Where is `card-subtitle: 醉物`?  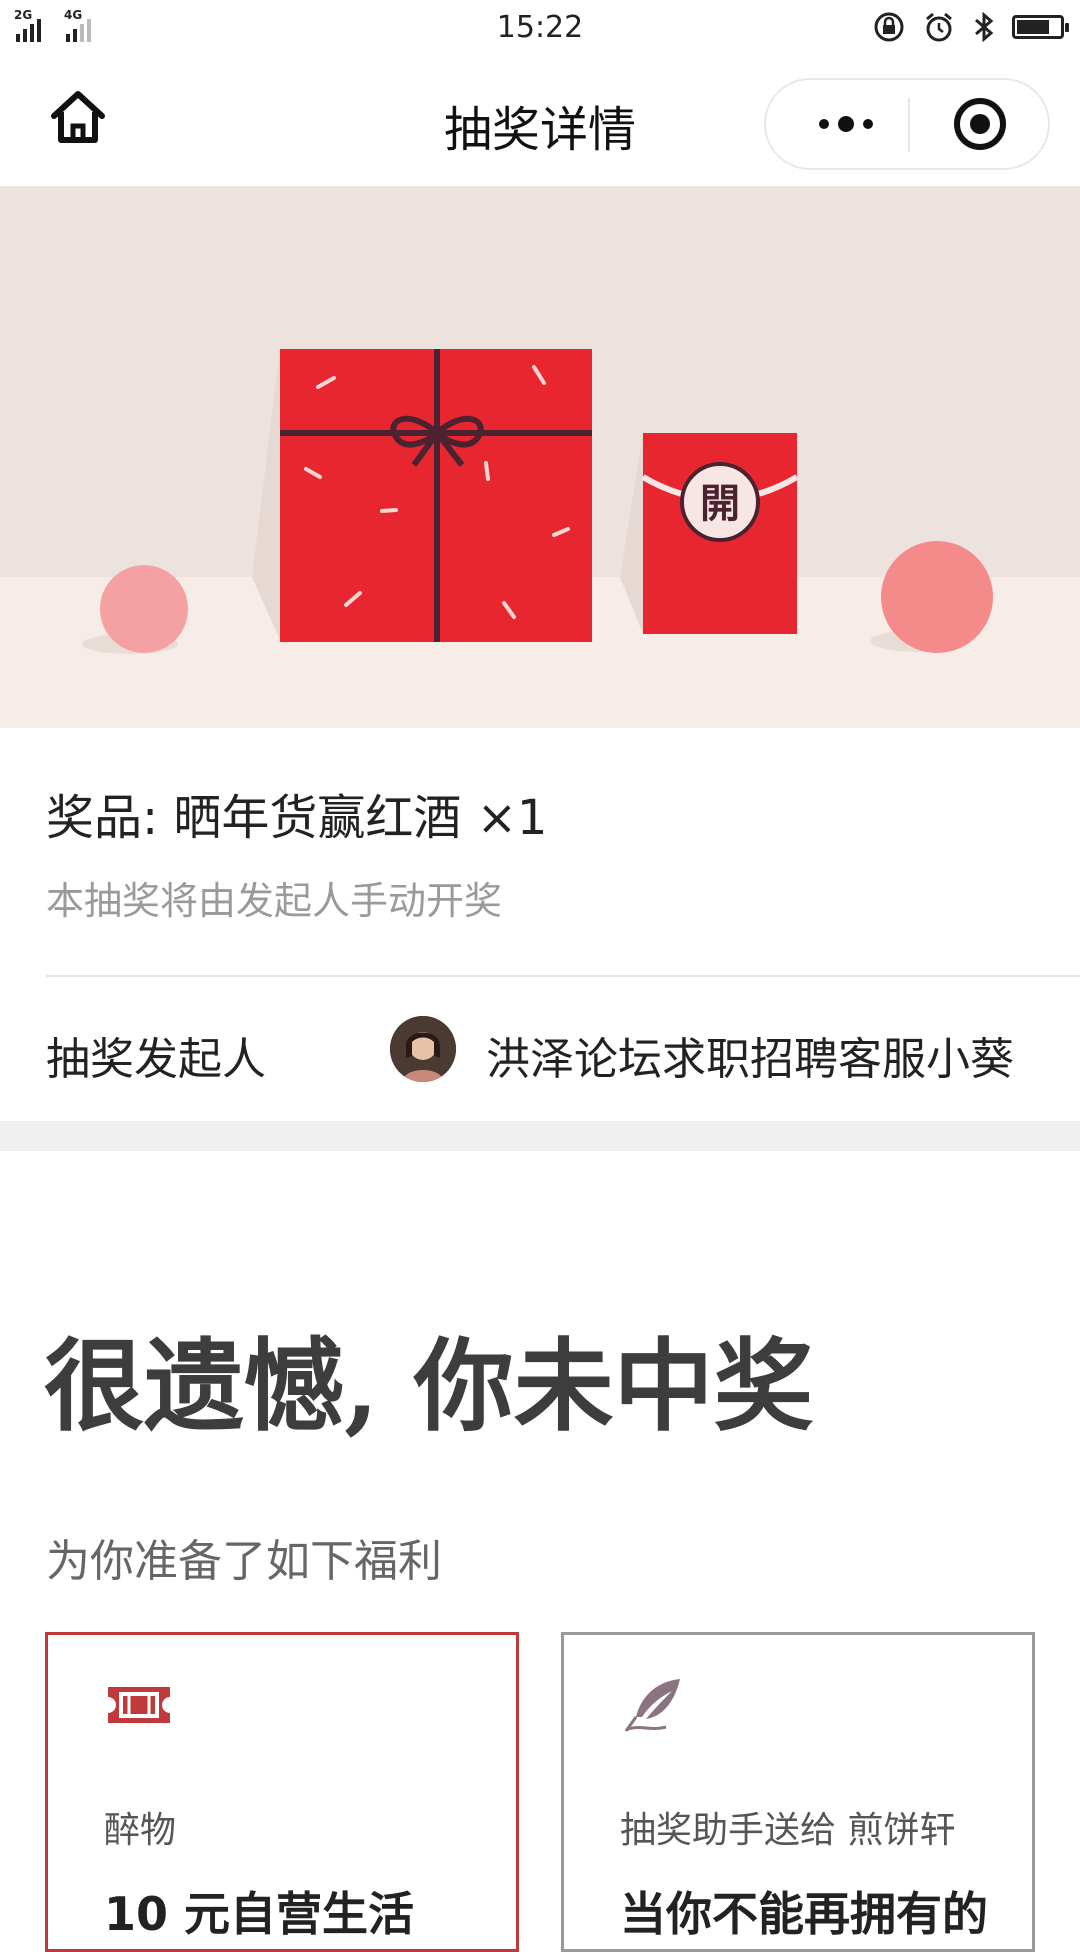 card-subtitle: 醉物 is located at coordinates (140, 1830).